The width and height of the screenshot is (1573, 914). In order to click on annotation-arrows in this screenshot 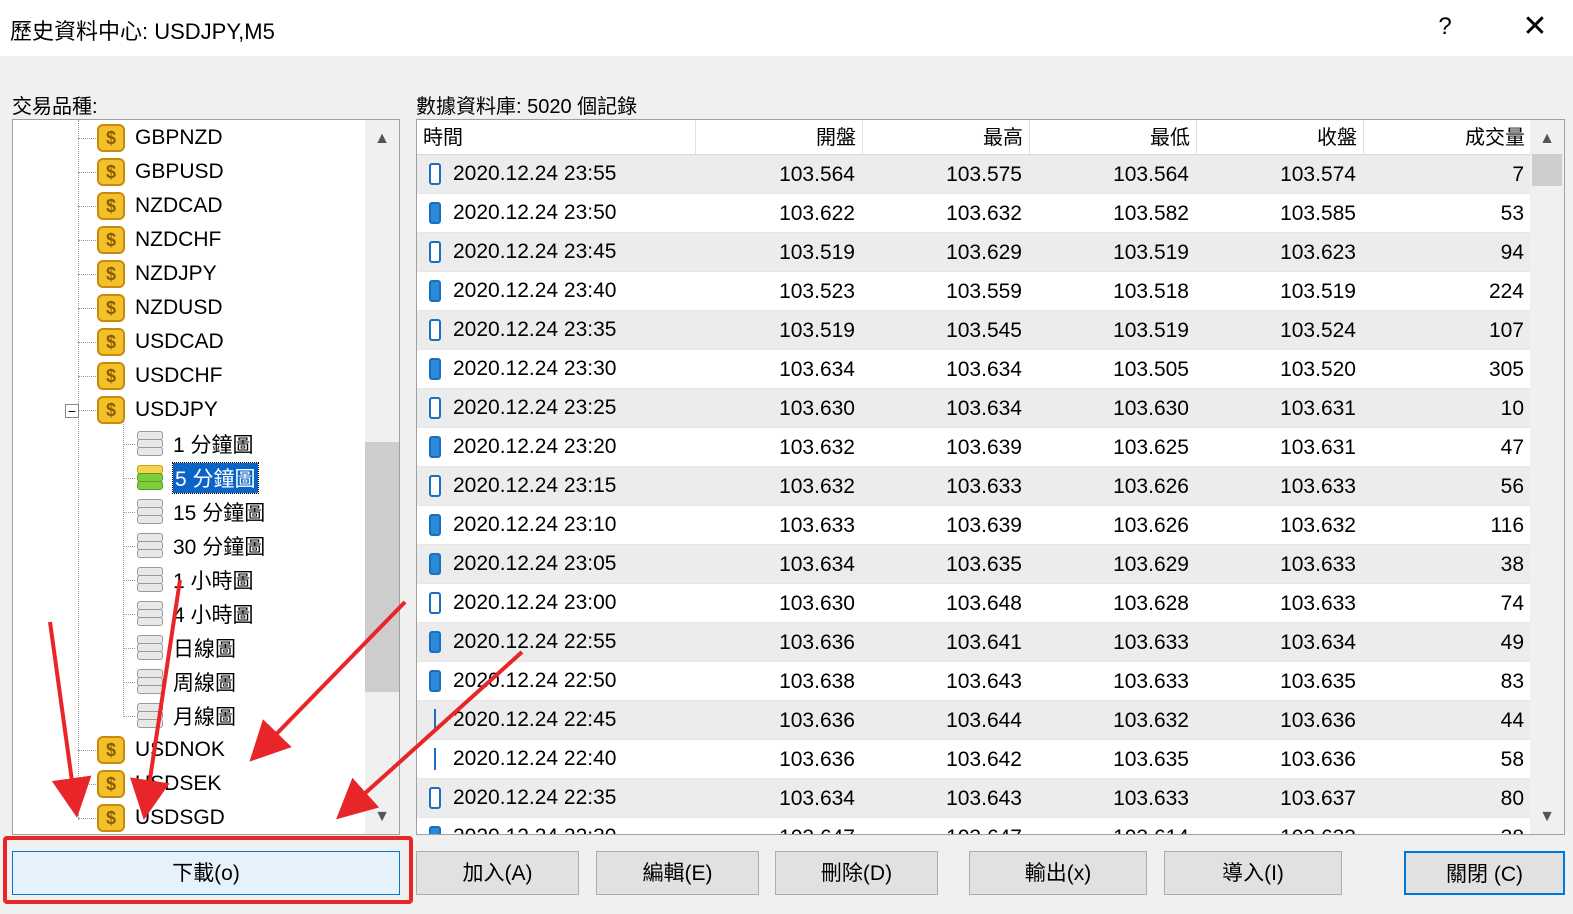, I will do `click(286, 699)`.